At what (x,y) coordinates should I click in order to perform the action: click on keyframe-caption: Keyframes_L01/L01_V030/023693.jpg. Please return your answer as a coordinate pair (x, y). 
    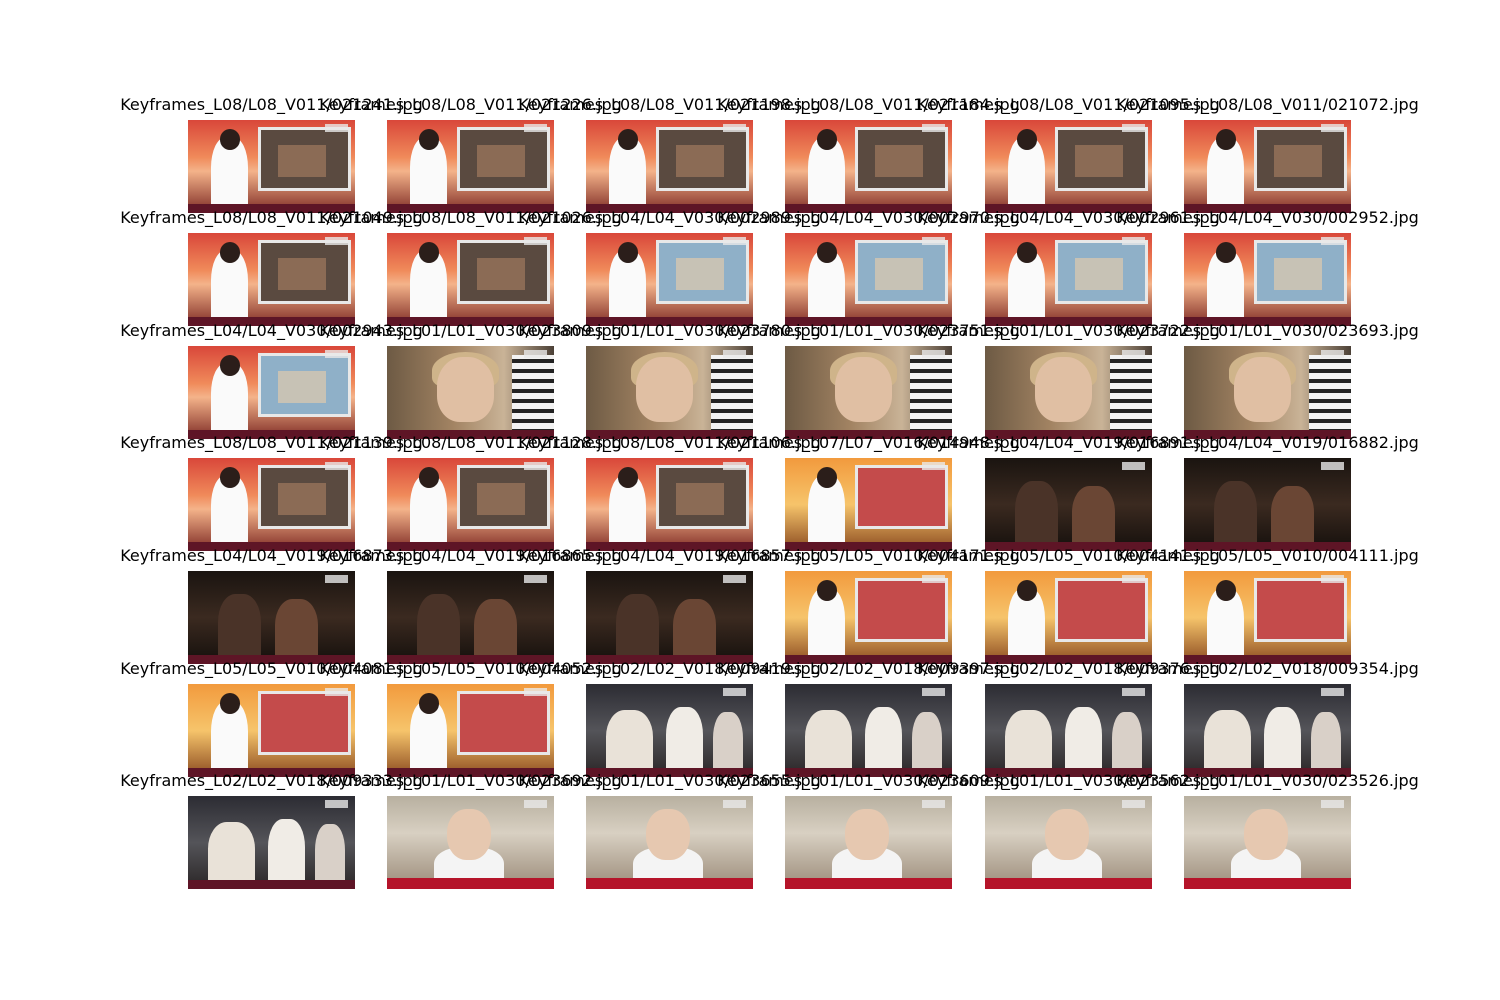
    Looking at the image, I should click on (1267, 330).